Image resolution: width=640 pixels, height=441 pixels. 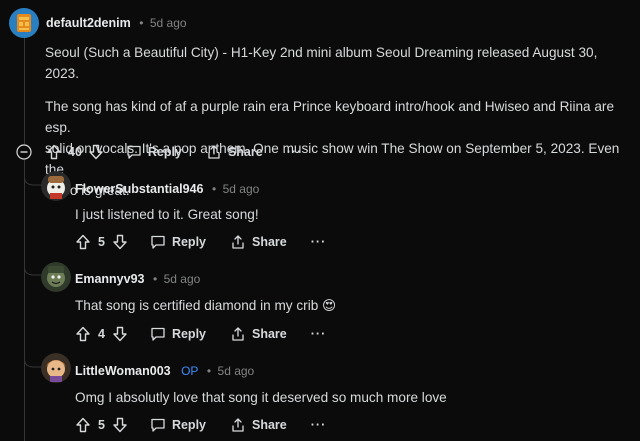 What do you see at coordinates (123, 371) in the screenshot?
I see `username: LittleWoman003` at bounding box center [123, 371].